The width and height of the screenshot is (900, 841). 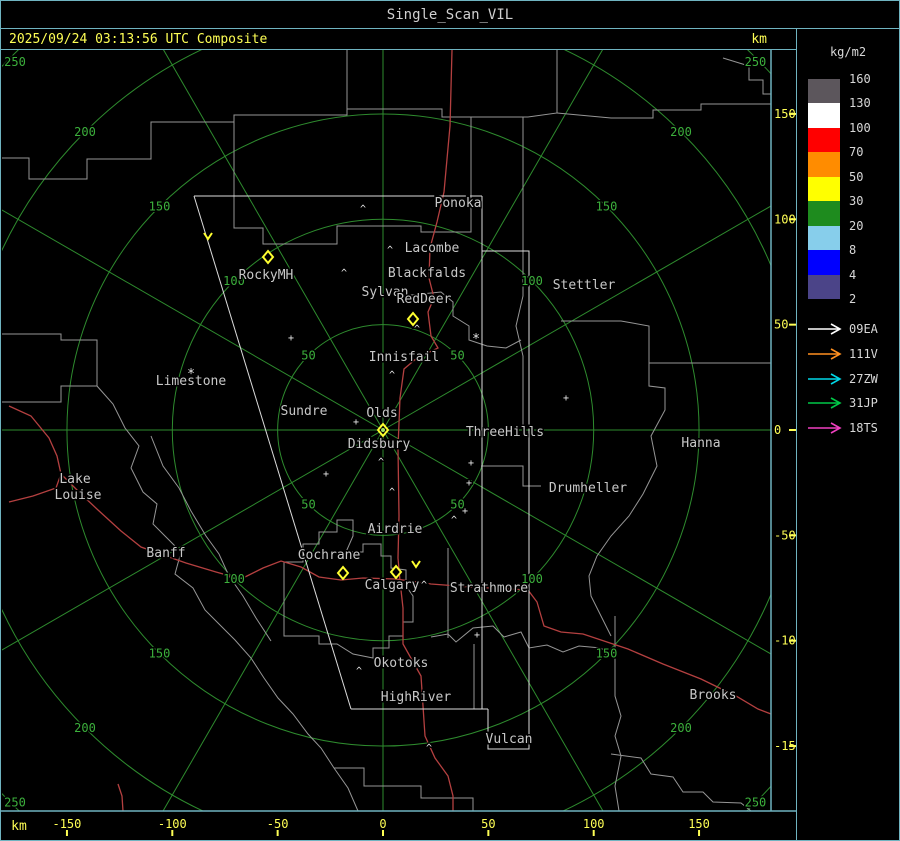 I want to click on x-axis-tick-label: -150, so click(x=66, y=824).